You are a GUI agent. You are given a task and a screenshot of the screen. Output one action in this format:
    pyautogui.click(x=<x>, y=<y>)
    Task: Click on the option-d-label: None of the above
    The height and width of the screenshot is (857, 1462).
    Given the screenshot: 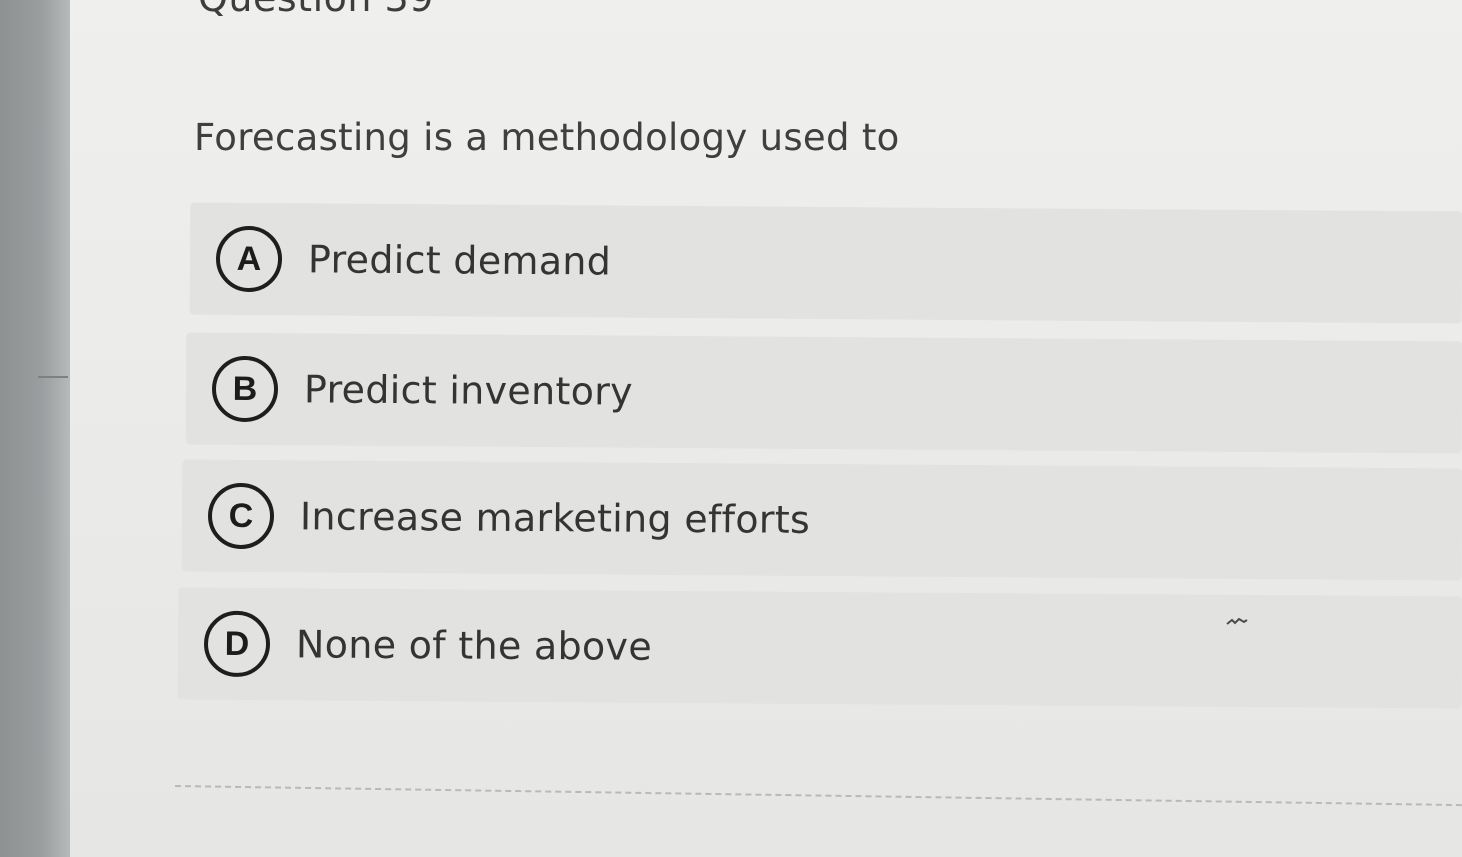 What is the action you would take?
    pyautogui.click(x=474, y=645)
    